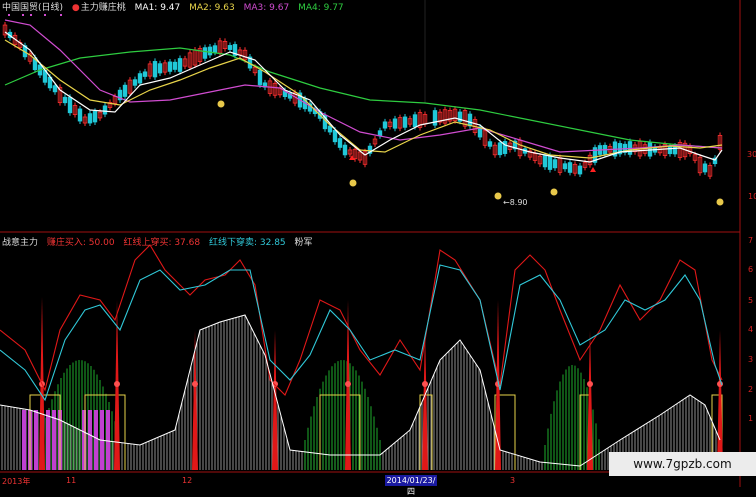 The height and width of the screenshot is (497, 756). I want to click on buy-label: 赚庄买入: 50.00, so click(80, 243).